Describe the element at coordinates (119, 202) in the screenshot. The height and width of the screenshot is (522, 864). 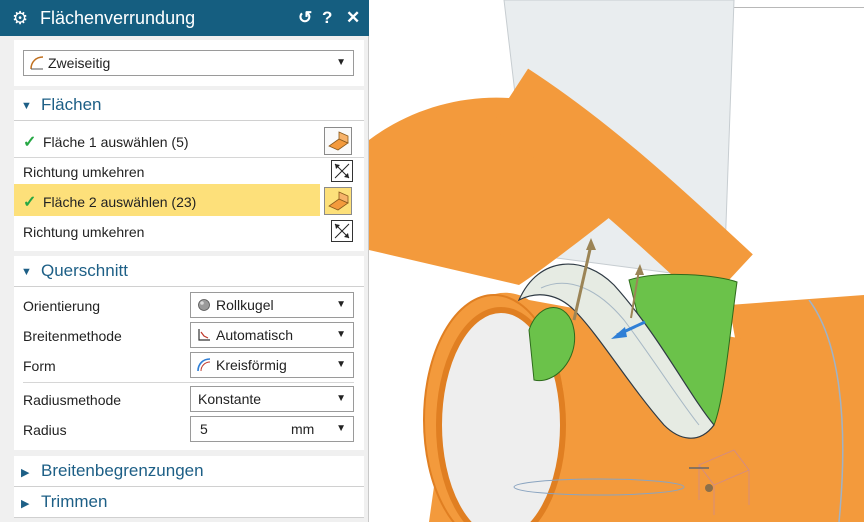
I see `face2-select-label: Fläche 2 auswählen (23)` at that location.